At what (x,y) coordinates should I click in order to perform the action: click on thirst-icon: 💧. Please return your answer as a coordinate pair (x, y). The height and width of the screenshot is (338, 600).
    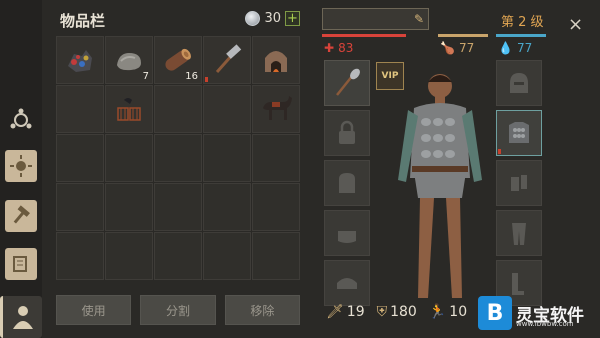
    Looking at the image, I should click on (505, 48).